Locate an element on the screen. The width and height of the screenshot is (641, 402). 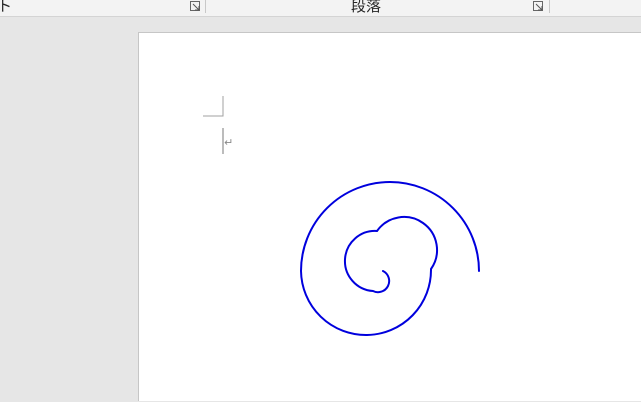
margin-corner-mark is located at coordinates (213, 106).